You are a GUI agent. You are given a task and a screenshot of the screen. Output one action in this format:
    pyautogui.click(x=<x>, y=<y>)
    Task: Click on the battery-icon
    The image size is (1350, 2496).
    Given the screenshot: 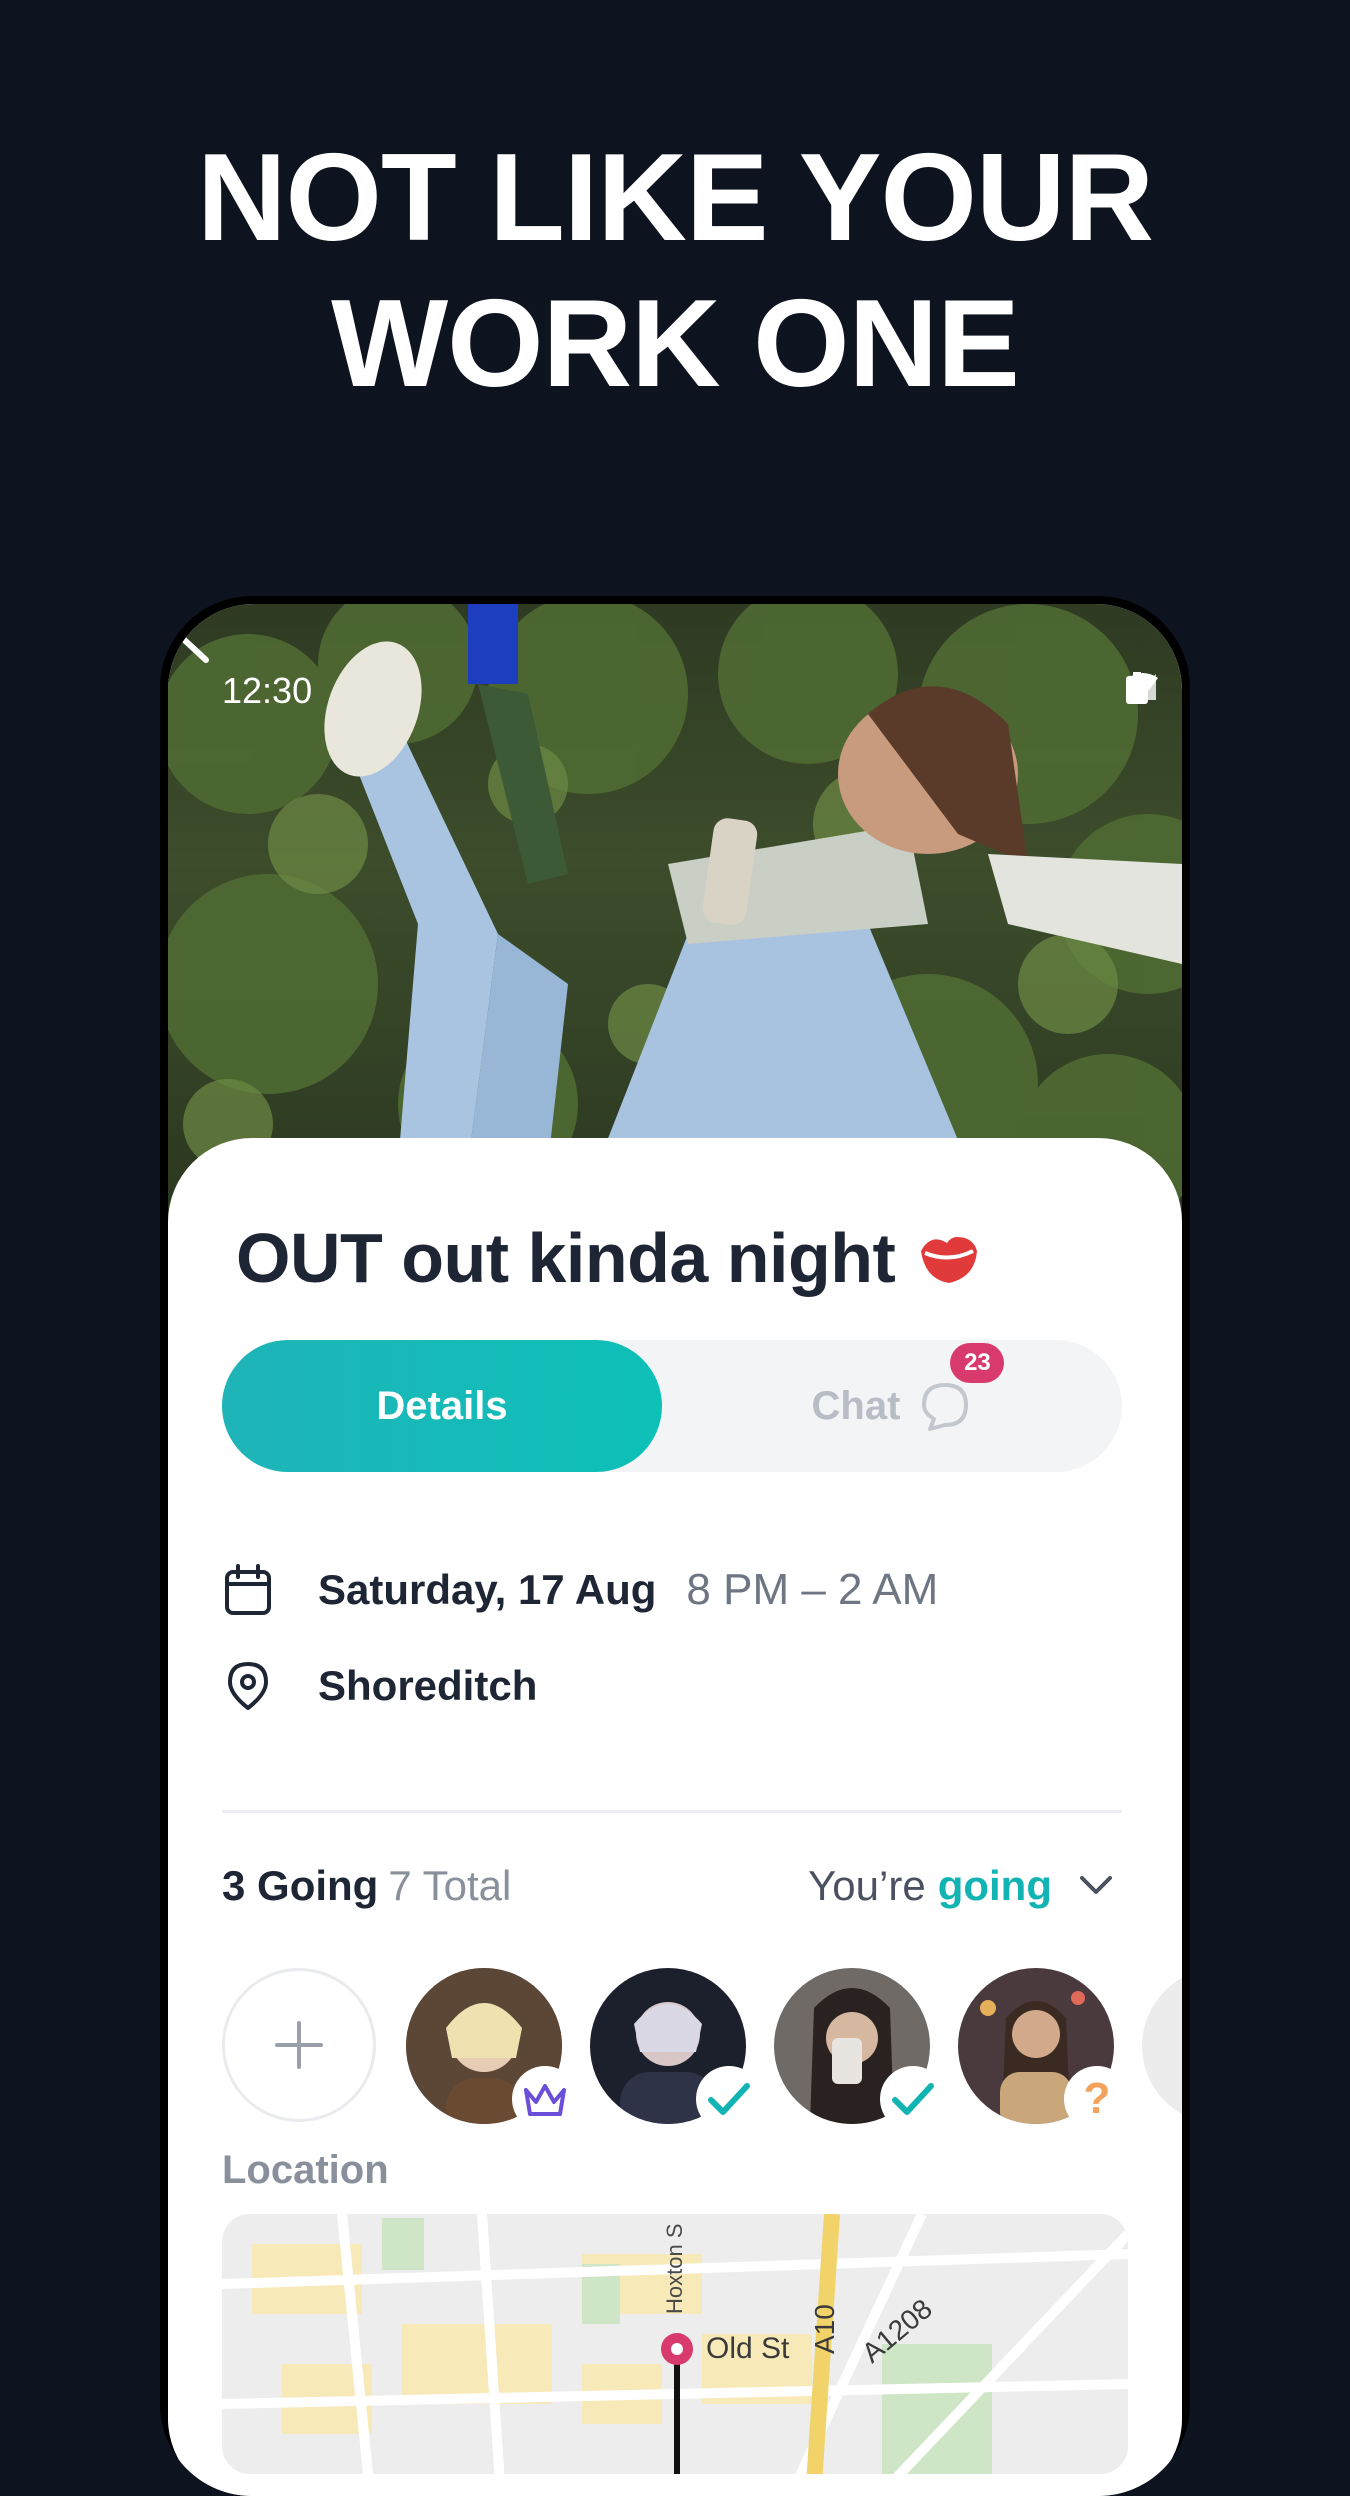 What is the action you would take?
    pyautogui.click(x=1137, y=688)
    